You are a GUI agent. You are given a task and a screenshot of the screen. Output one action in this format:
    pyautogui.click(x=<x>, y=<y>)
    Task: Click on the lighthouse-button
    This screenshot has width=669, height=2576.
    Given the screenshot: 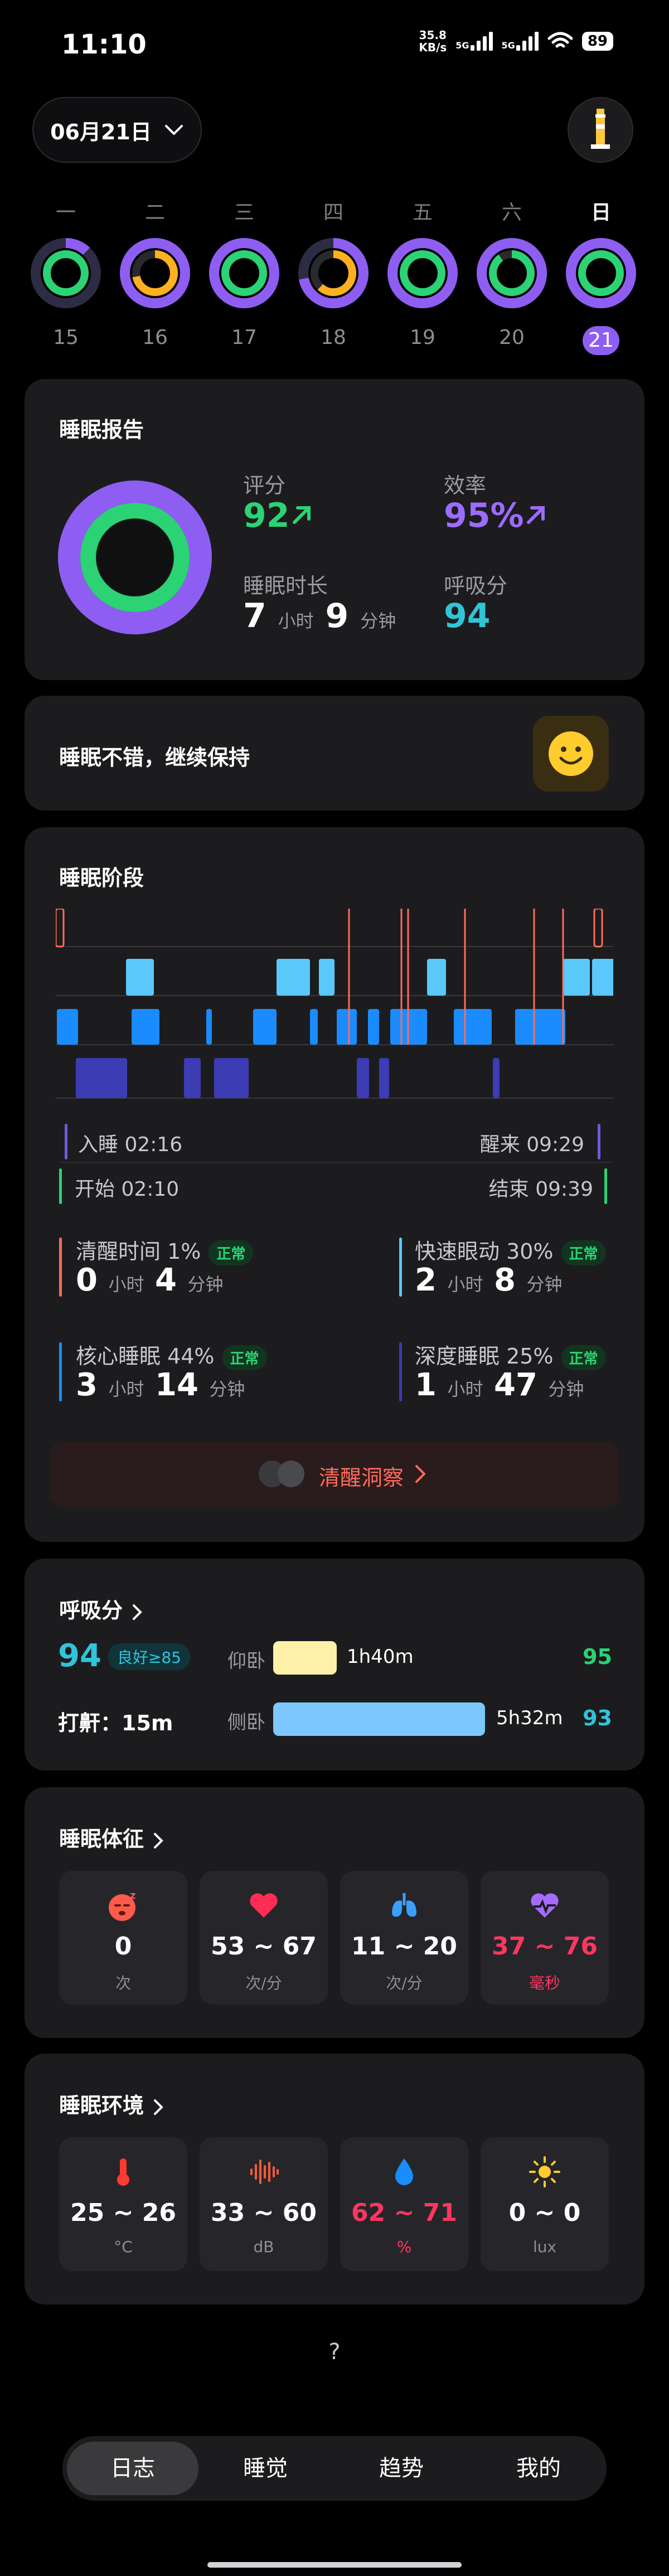 What is the action you would take?
    pyautogui.click(x=600, y=130)
    